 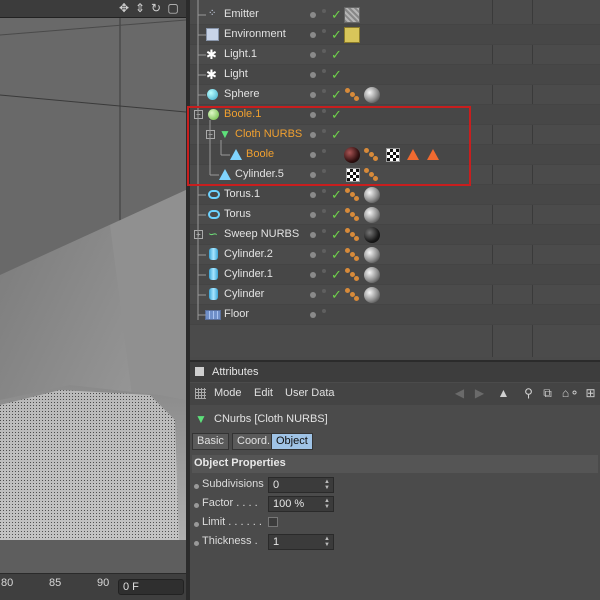 What do you see at coordinates (395, 275) in the screenshot?
I see `object-row-cylinder-1: Cylinder.1 ✓` at bounding box center [395, 275].